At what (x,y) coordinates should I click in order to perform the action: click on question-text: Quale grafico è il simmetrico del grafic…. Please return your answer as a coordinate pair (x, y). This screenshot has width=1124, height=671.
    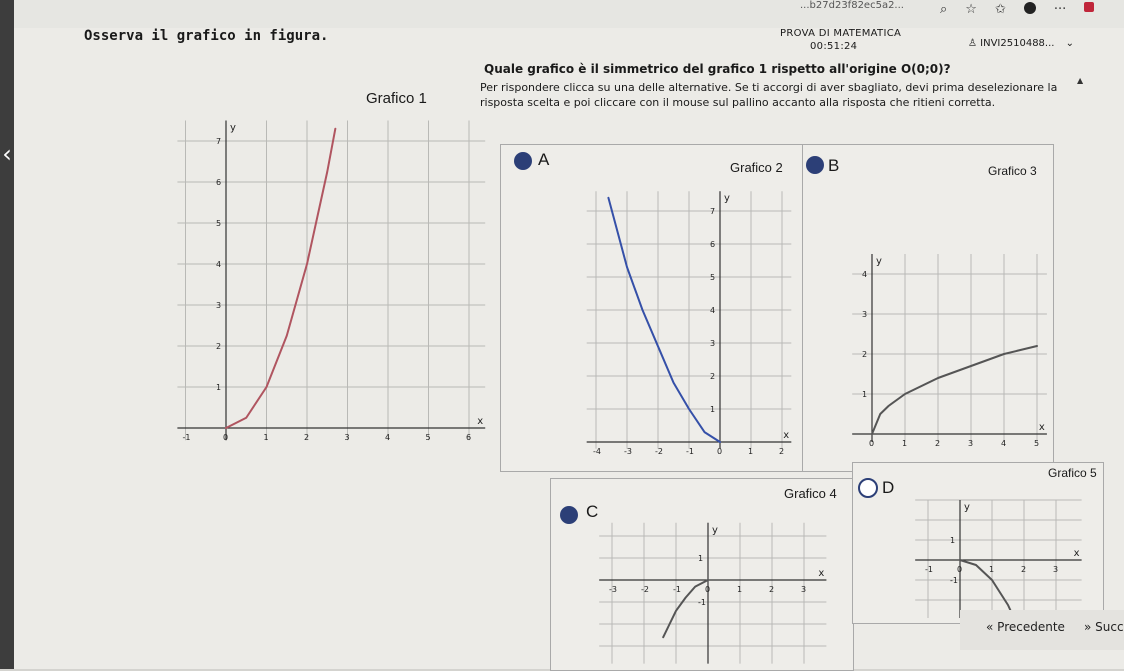
    Looking at the image, I should click on (717, 69).